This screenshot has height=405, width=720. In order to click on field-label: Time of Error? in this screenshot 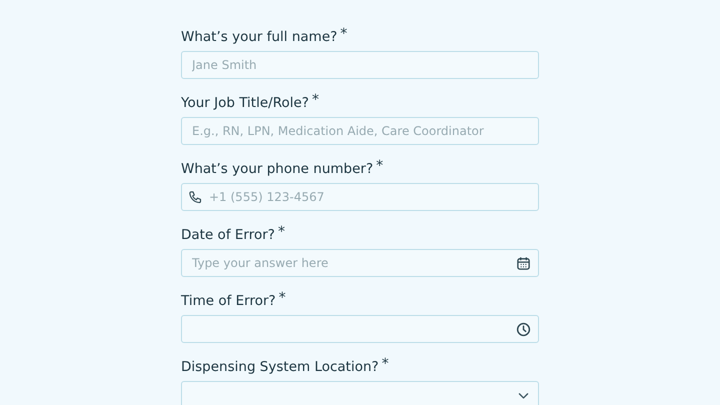, I will do `click(228, 301)`.